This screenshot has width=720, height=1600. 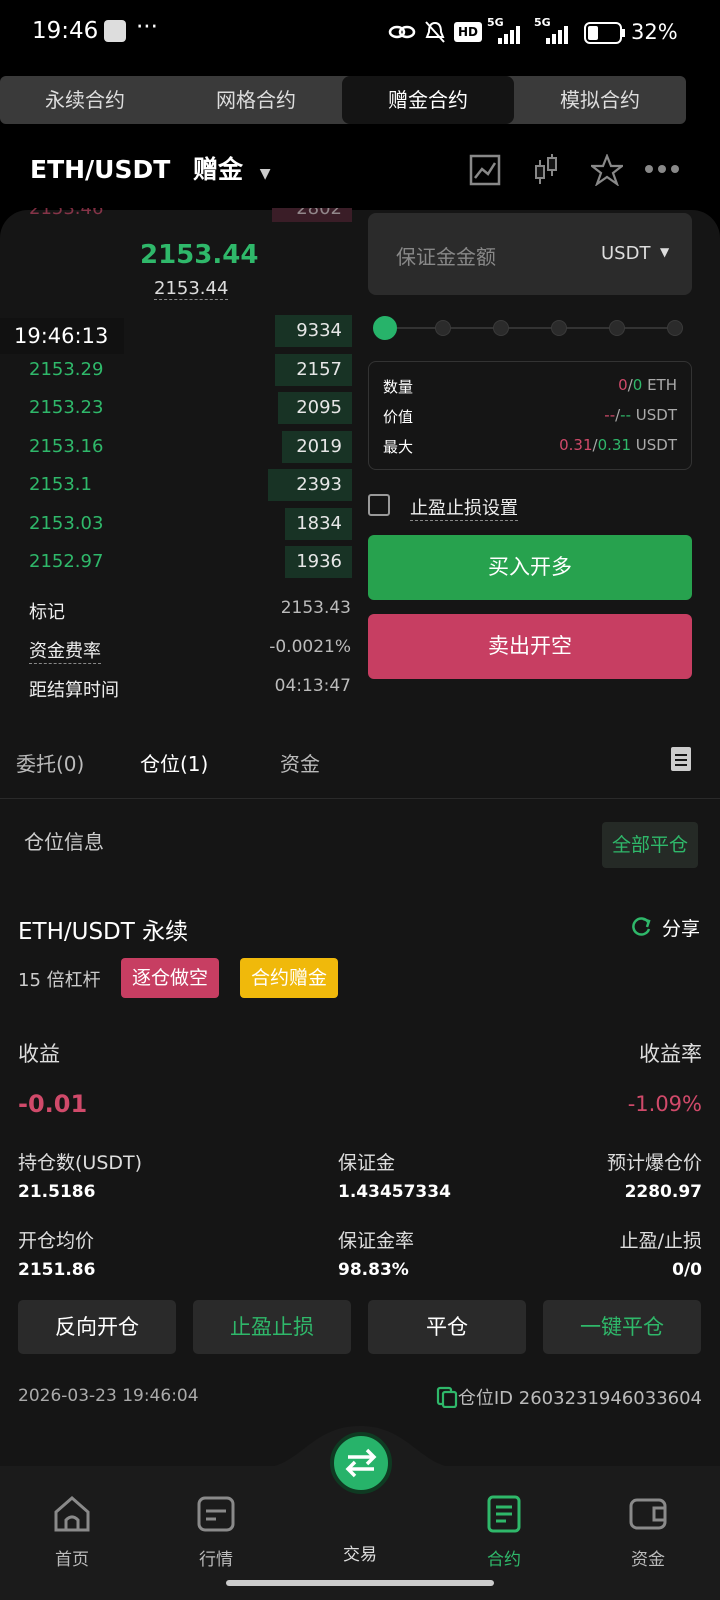 What do you see at coordinates (319, 484) in the screenshot?
I see `bid-qty: 2393` at bounding box center [319, 484].